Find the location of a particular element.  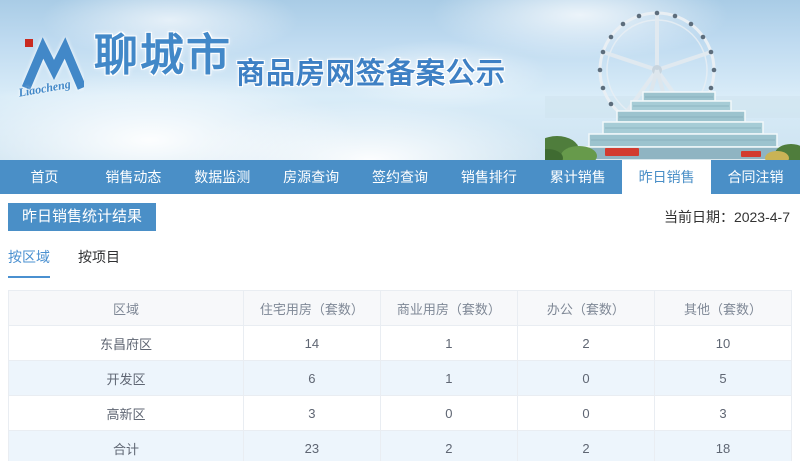

table-row: 高新区 3 0 0 3 is located at coordinates (400, 413).